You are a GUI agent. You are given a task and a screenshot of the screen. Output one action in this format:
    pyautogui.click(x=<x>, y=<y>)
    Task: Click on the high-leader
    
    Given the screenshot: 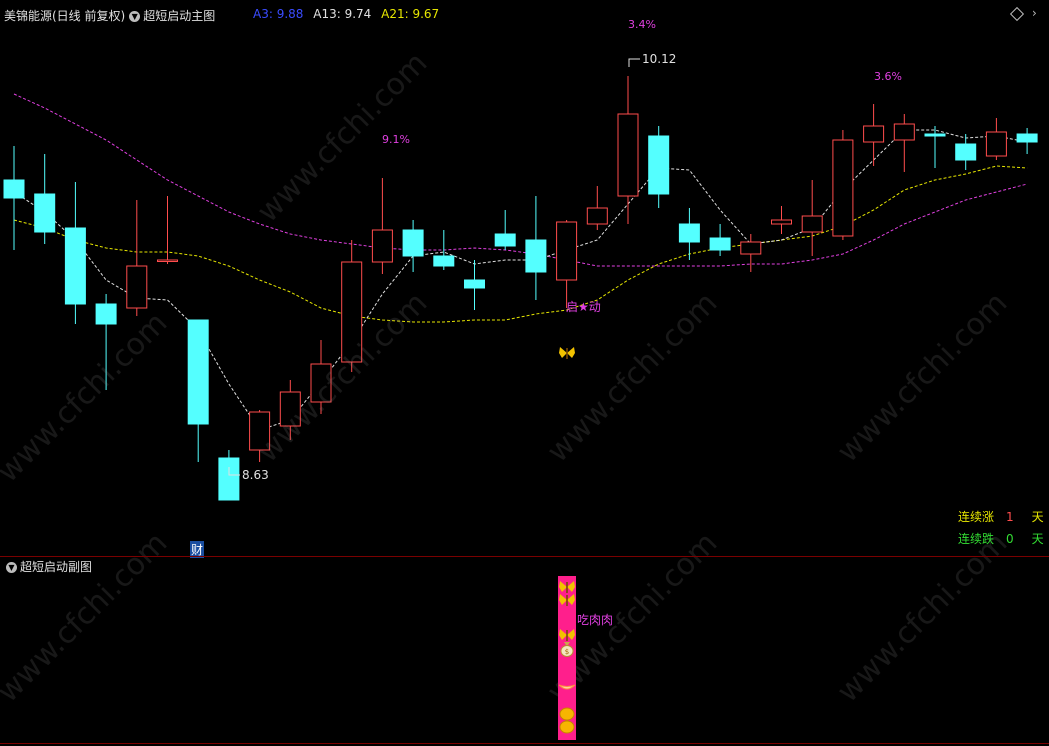 What is the action you would take?
    pyautogui.click(x=634, y=62)
    